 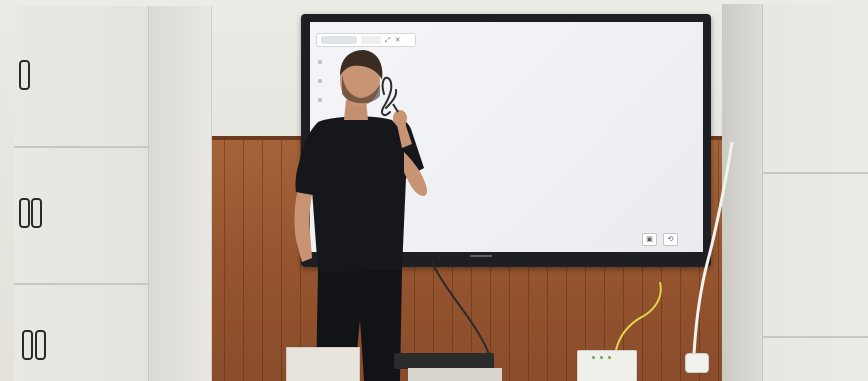 What do you see at coordinates (455, 374) in the screenshot?
I see `low-shelf` at bounding box center [455, 374].